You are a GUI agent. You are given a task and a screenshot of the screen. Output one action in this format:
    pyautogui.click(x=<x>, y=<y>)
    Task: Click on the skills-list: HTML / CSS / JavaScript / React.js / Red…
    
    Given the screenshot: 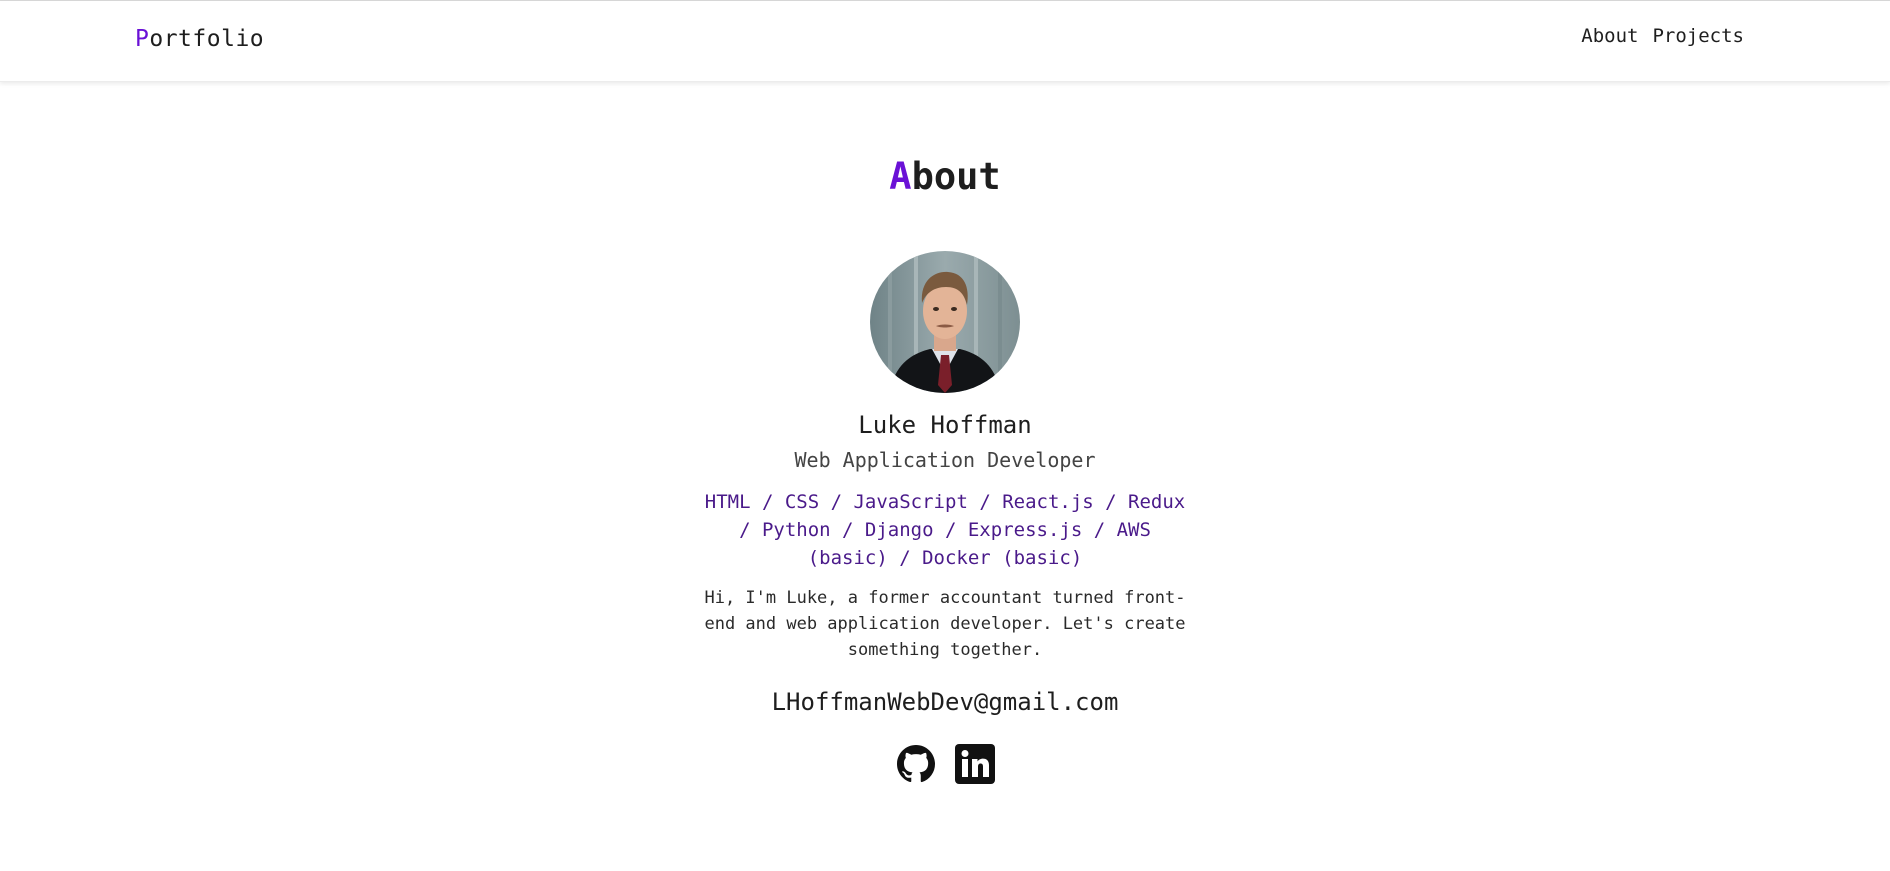 What is the action you would take?
    pyautogui.click(x=945, y=530)
    